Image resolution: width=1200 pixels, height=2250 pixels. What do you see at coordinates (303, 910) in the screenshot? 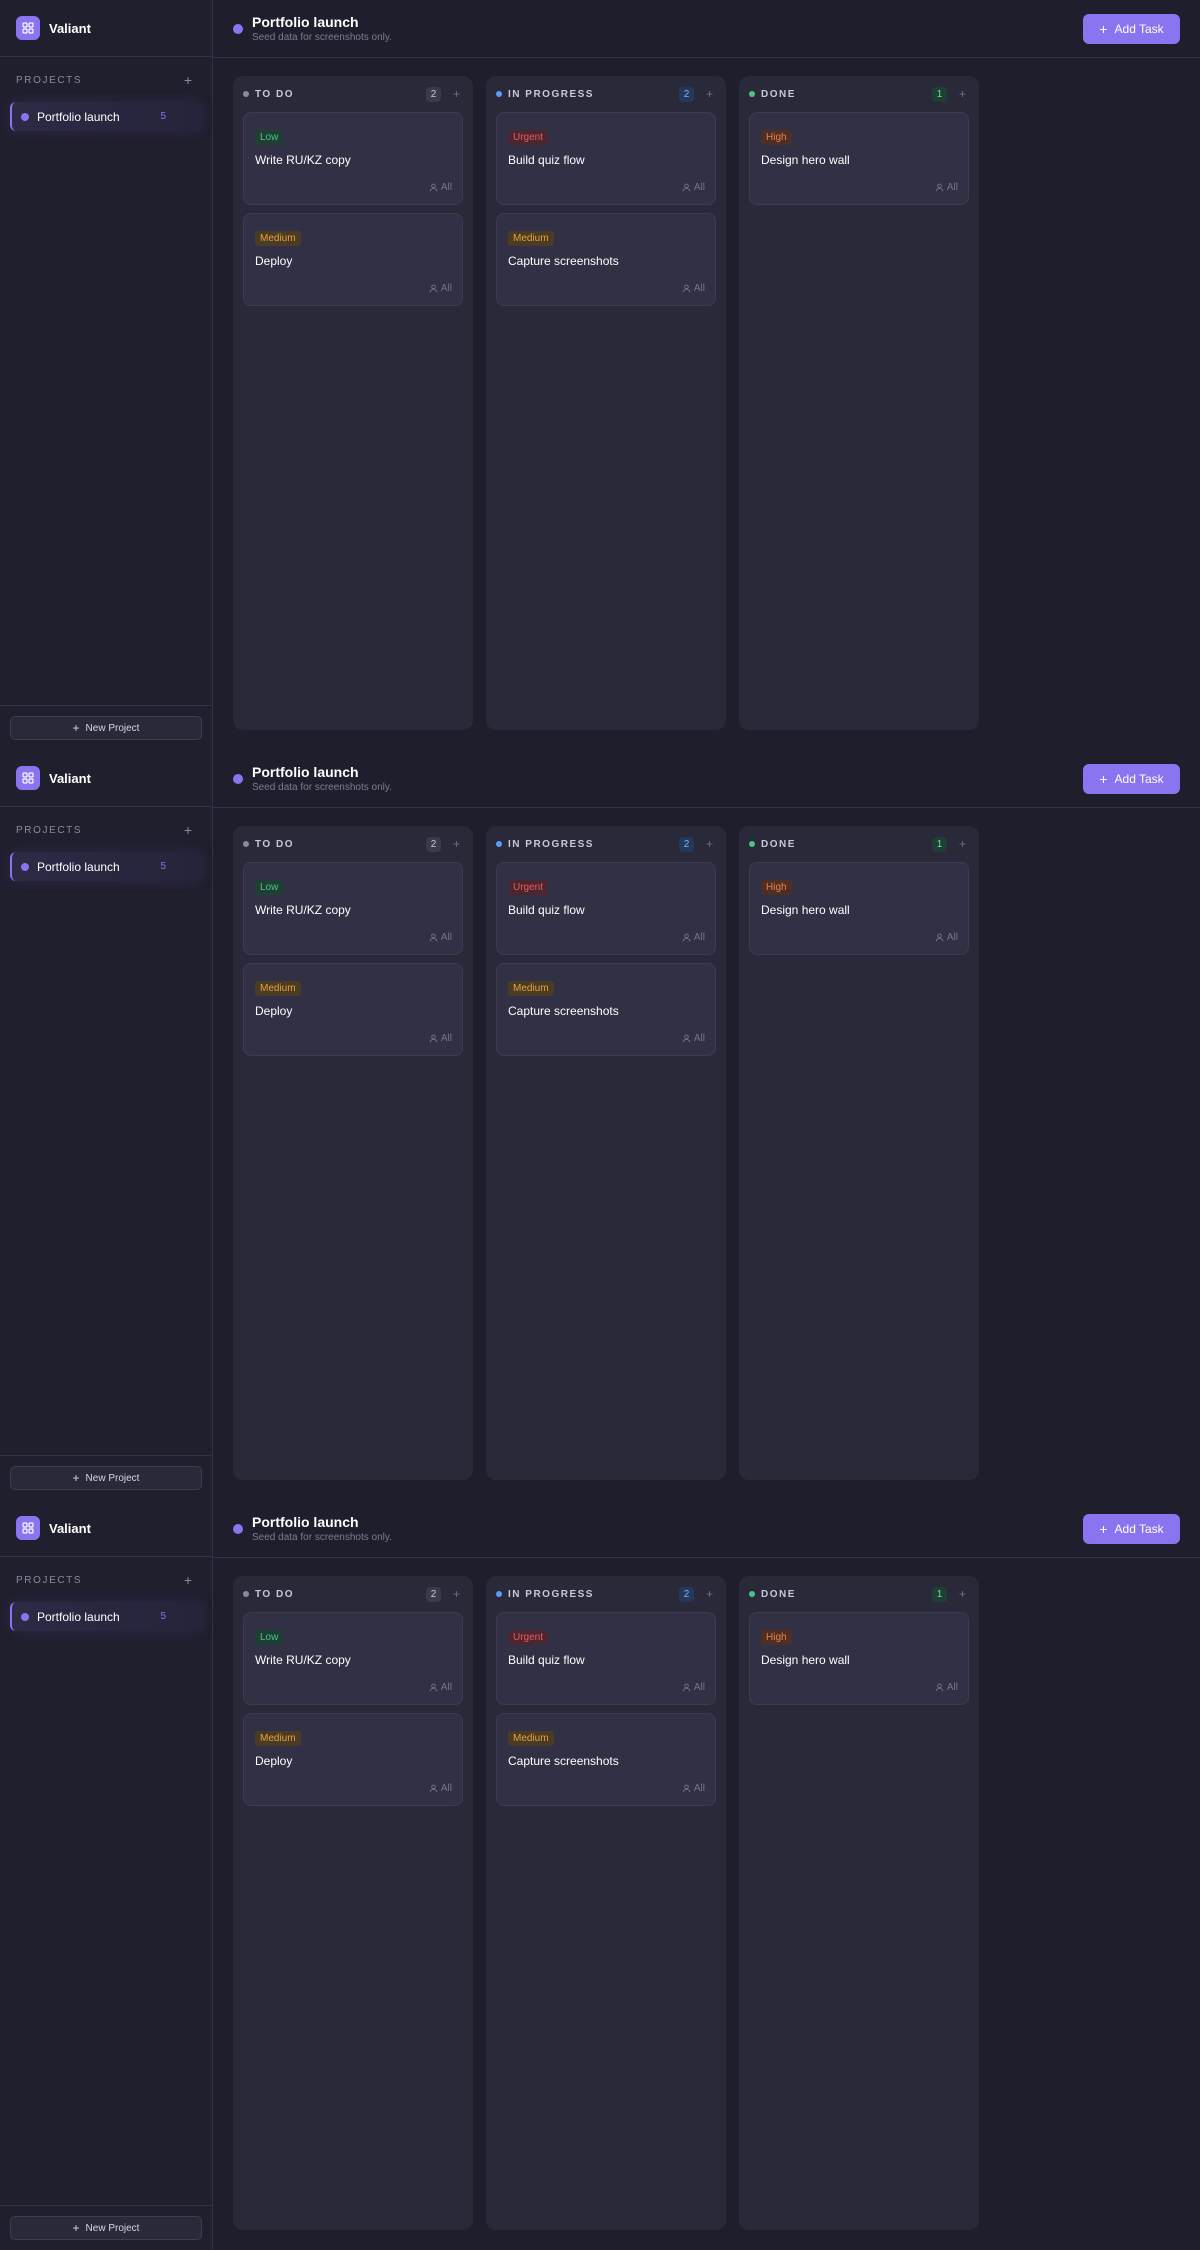
I see `task-title: Write RU/KZ copy` at bounding box center [303, 910].